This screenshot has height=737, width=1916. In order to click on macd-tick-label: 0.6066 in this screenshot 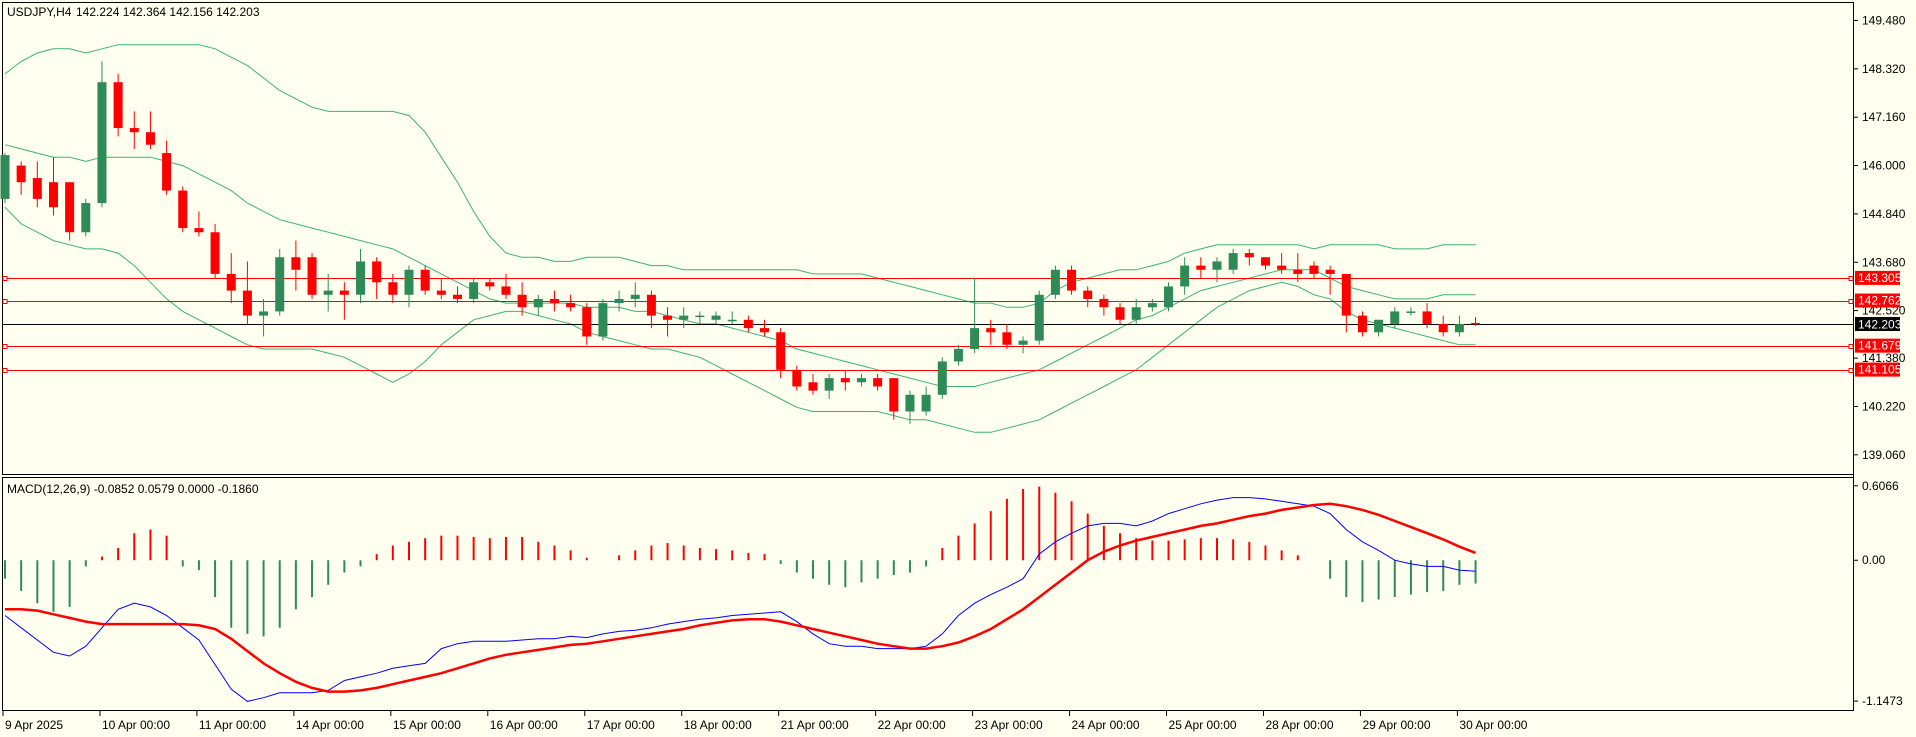, I will do `click(1880, 486)`.